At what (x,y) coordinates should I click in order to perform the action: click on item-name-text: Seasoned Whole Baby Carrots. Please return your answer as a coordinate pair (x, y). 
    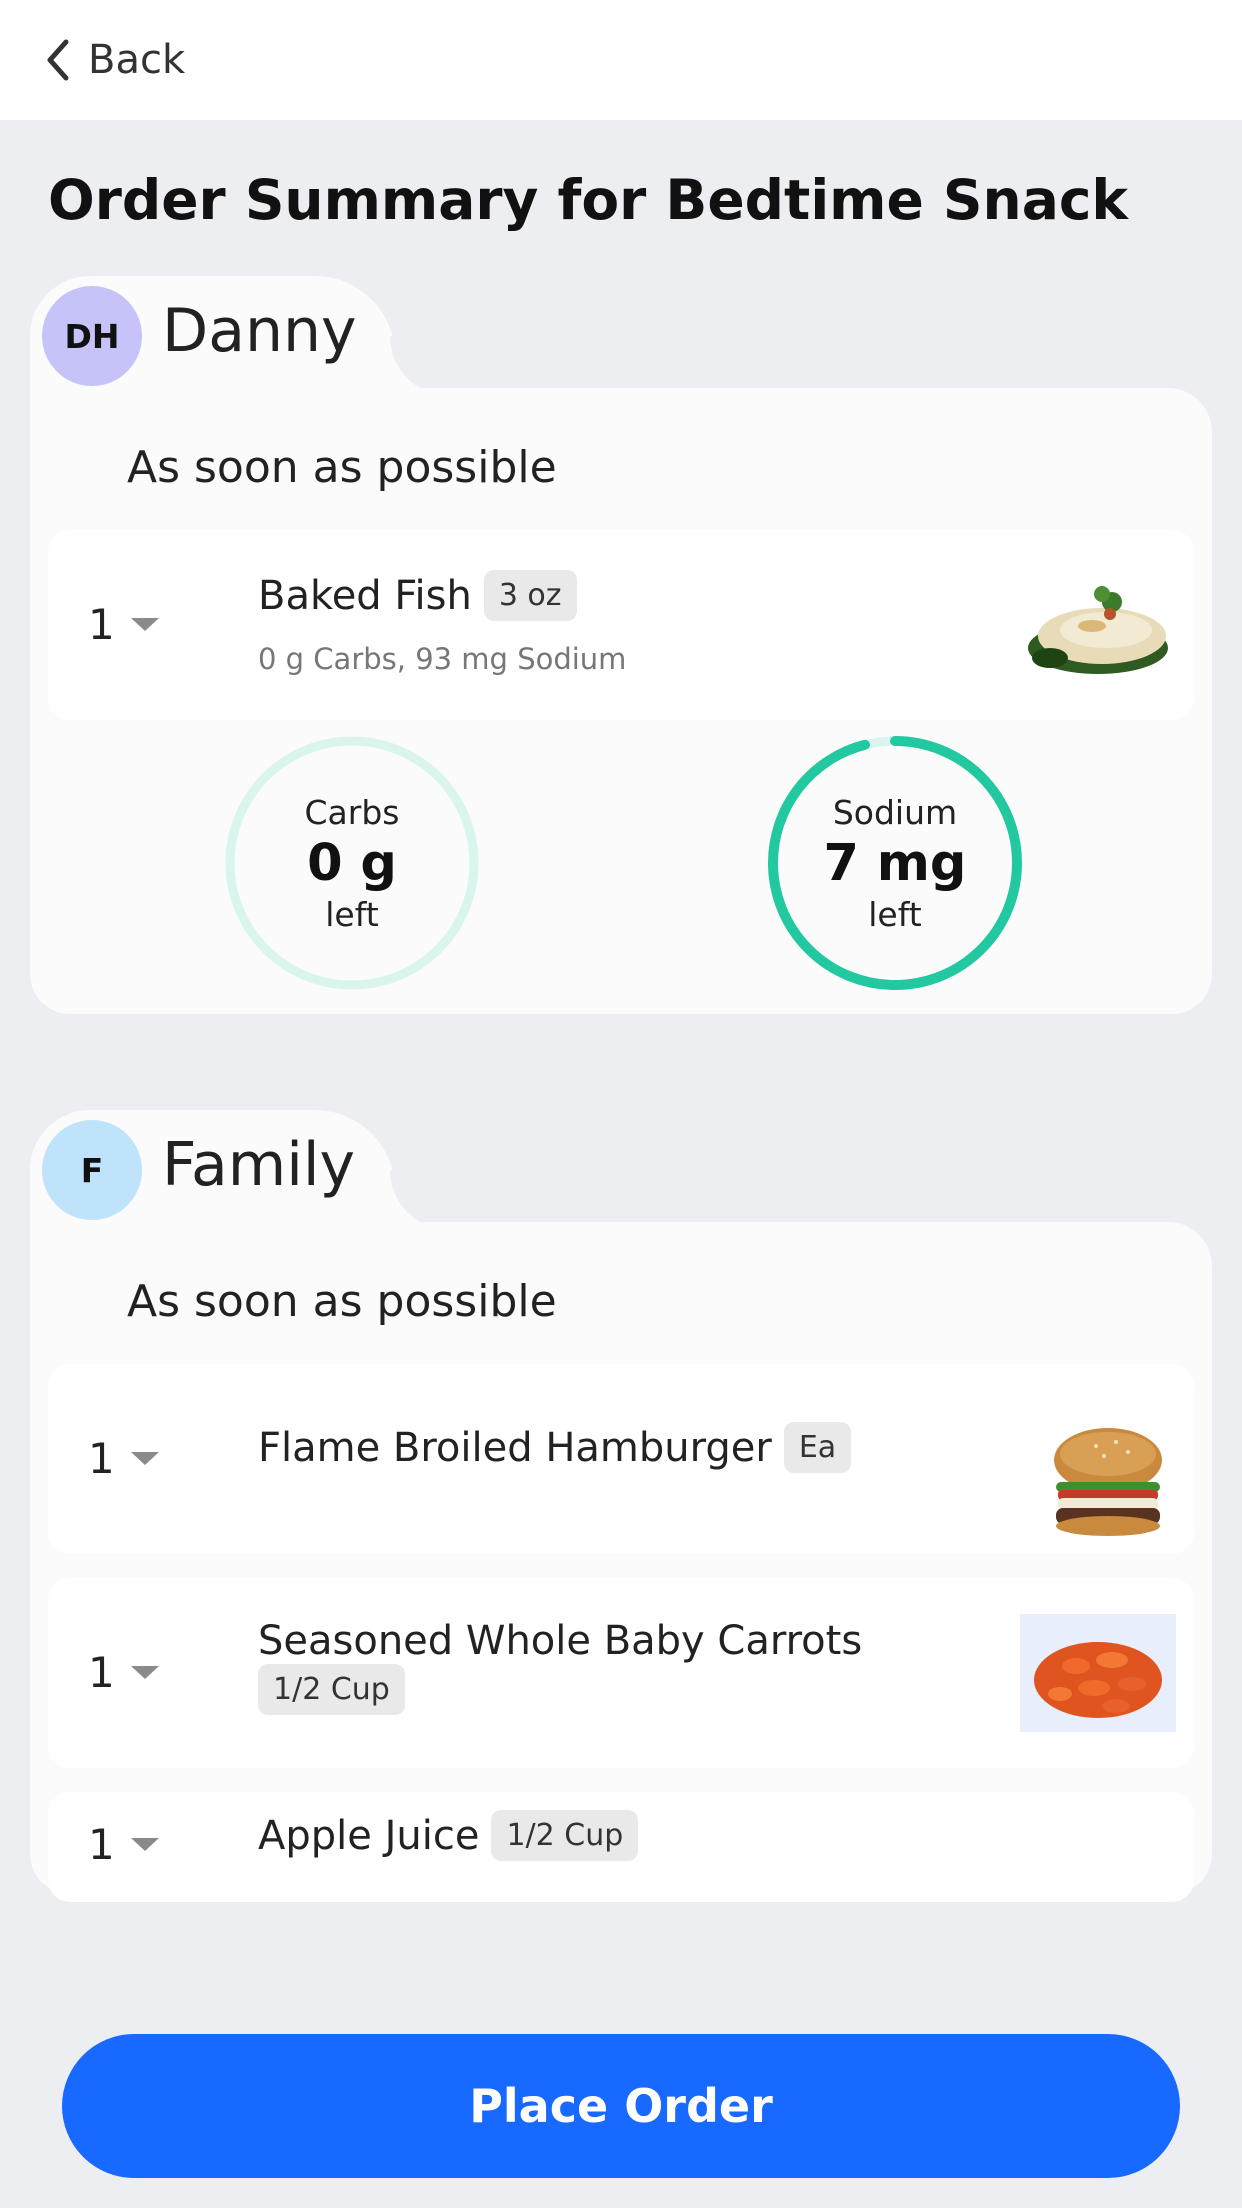
    Looking at the image, I should click on (560, 1641).